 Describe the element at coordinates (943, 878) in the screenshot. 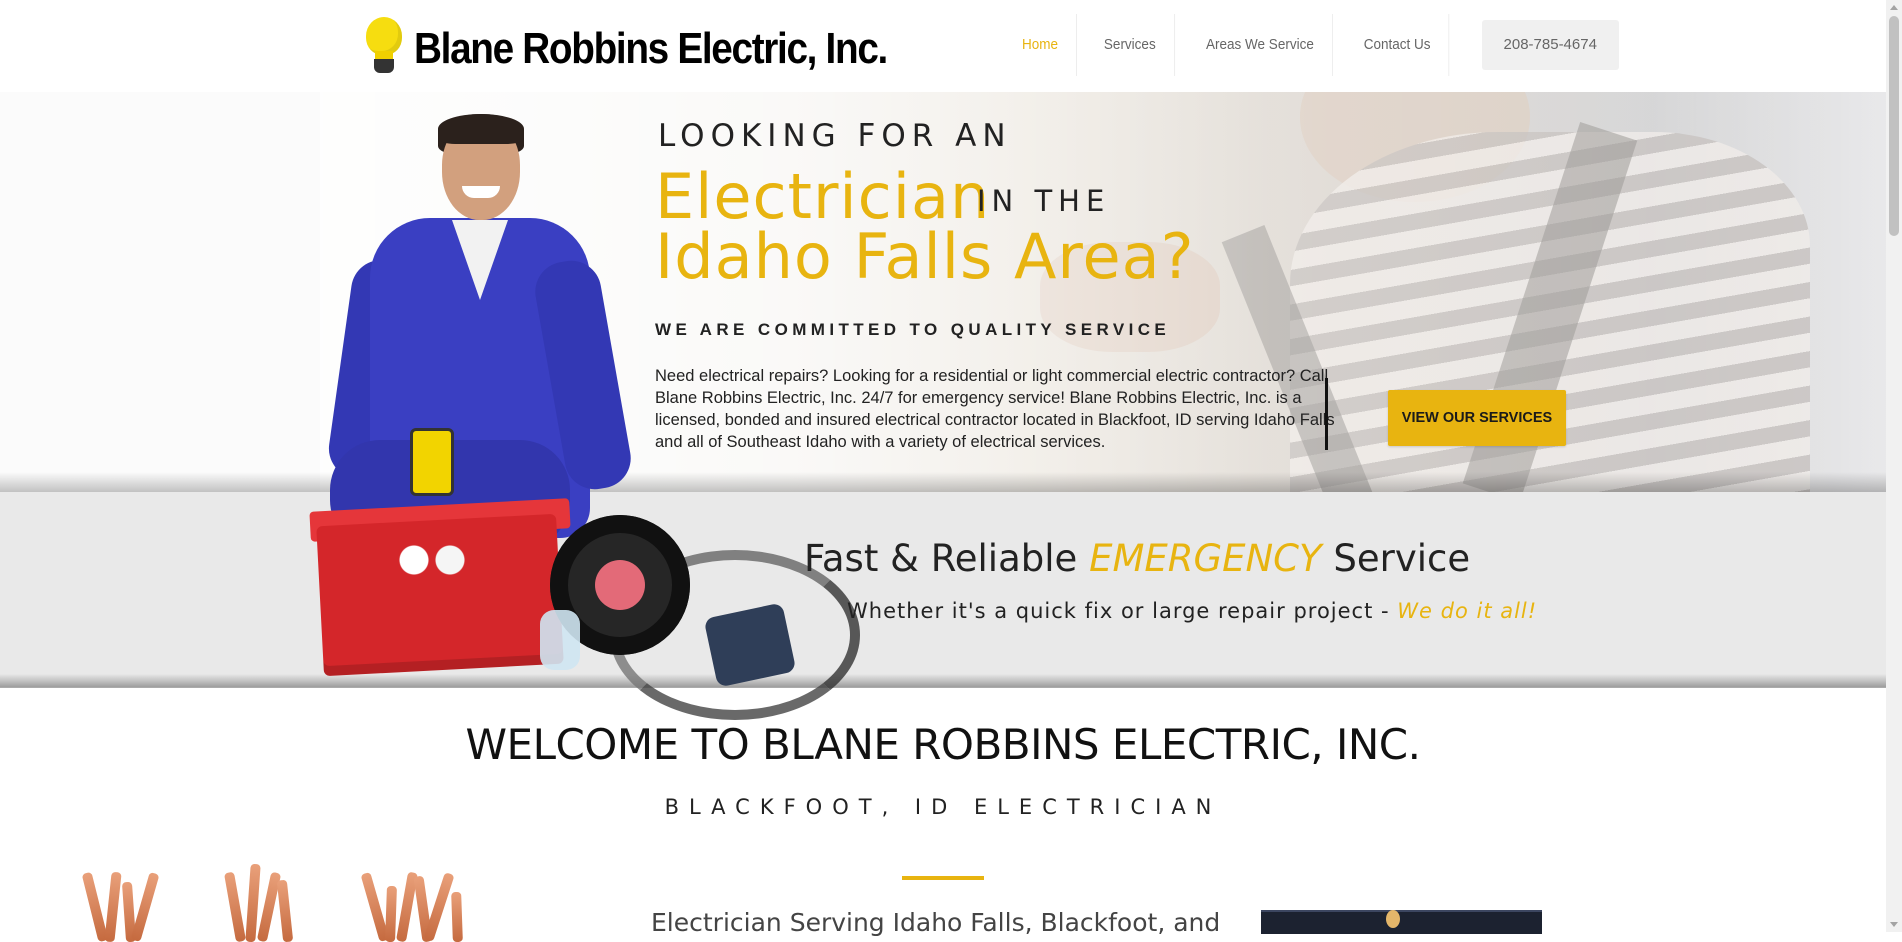

I see `gold-divider` at that location.